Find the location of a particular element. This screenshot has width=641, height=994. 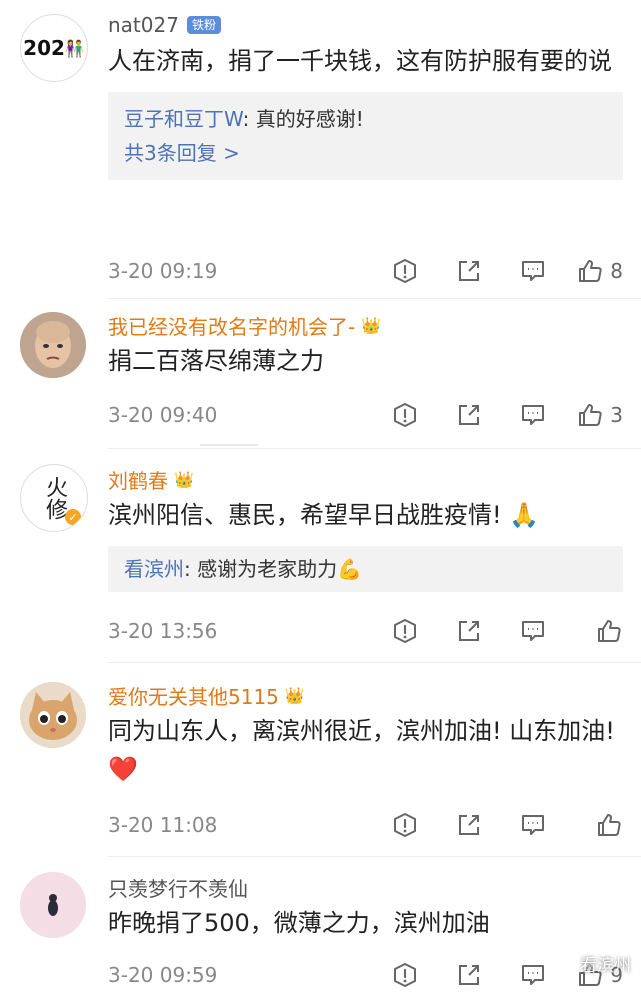

avatar: 火修 ✓ is located at coordinates (54, 498).